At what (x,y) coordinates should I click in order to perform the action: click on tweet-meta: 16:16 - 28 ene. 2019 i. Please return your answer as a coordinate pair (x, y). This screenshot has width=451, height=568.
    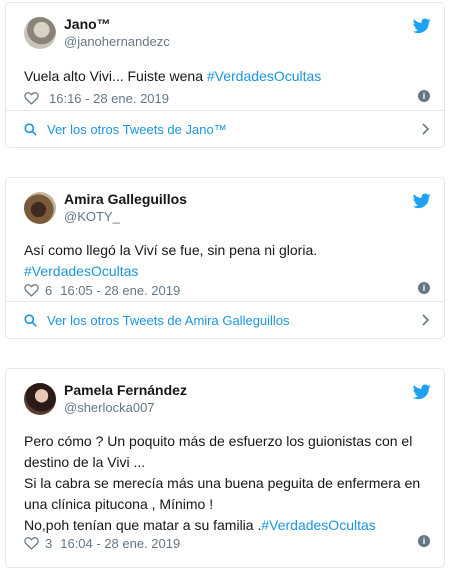
    Looking at the image, I should click on (227, 98).